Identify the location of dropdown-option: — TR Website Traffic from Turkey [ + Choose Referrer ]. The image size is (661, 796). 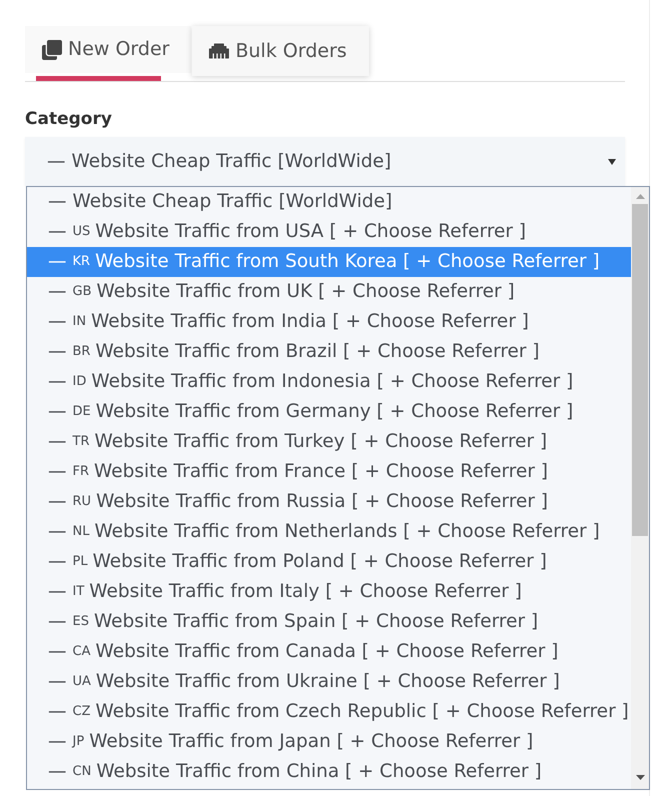
(329, 442).